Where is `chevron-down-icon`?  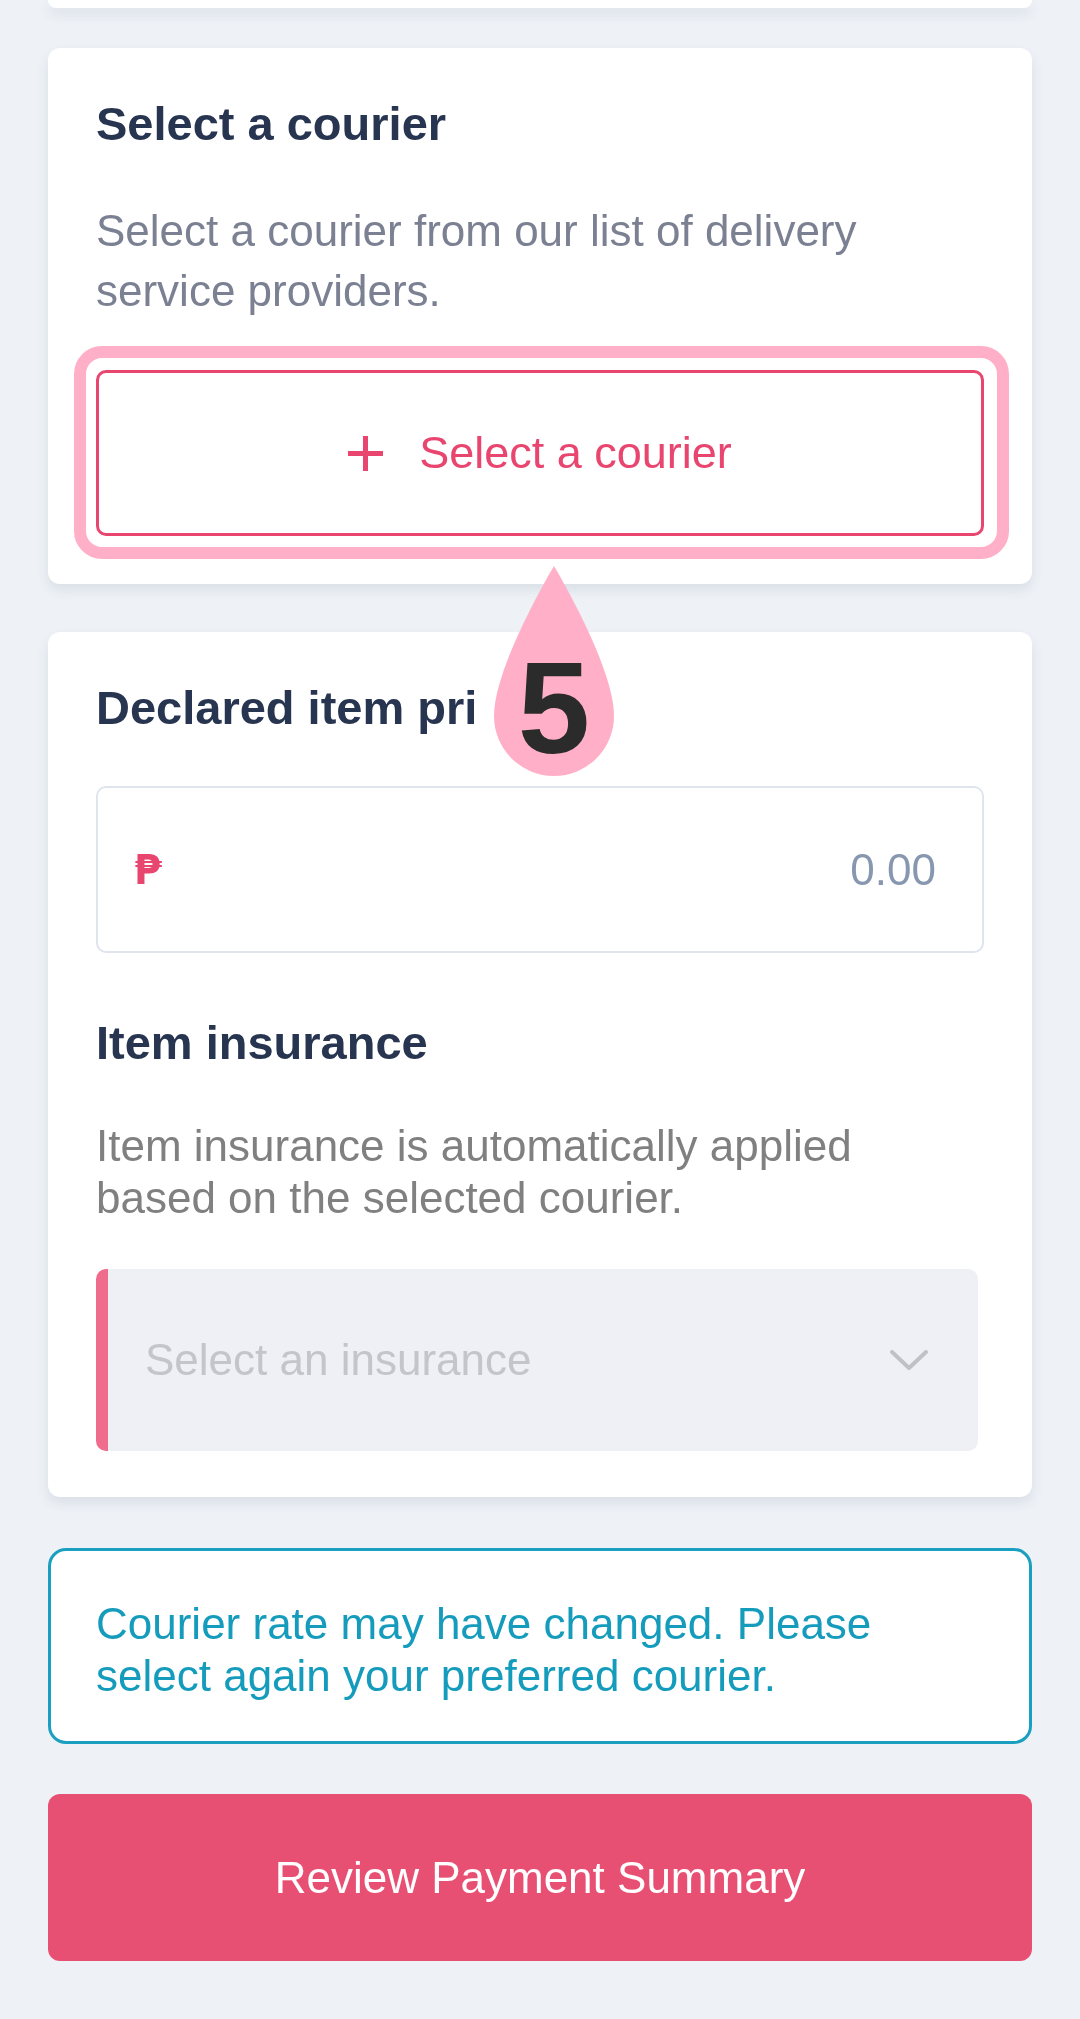 chevron-down-icon is located at coordinates (909, 1360).